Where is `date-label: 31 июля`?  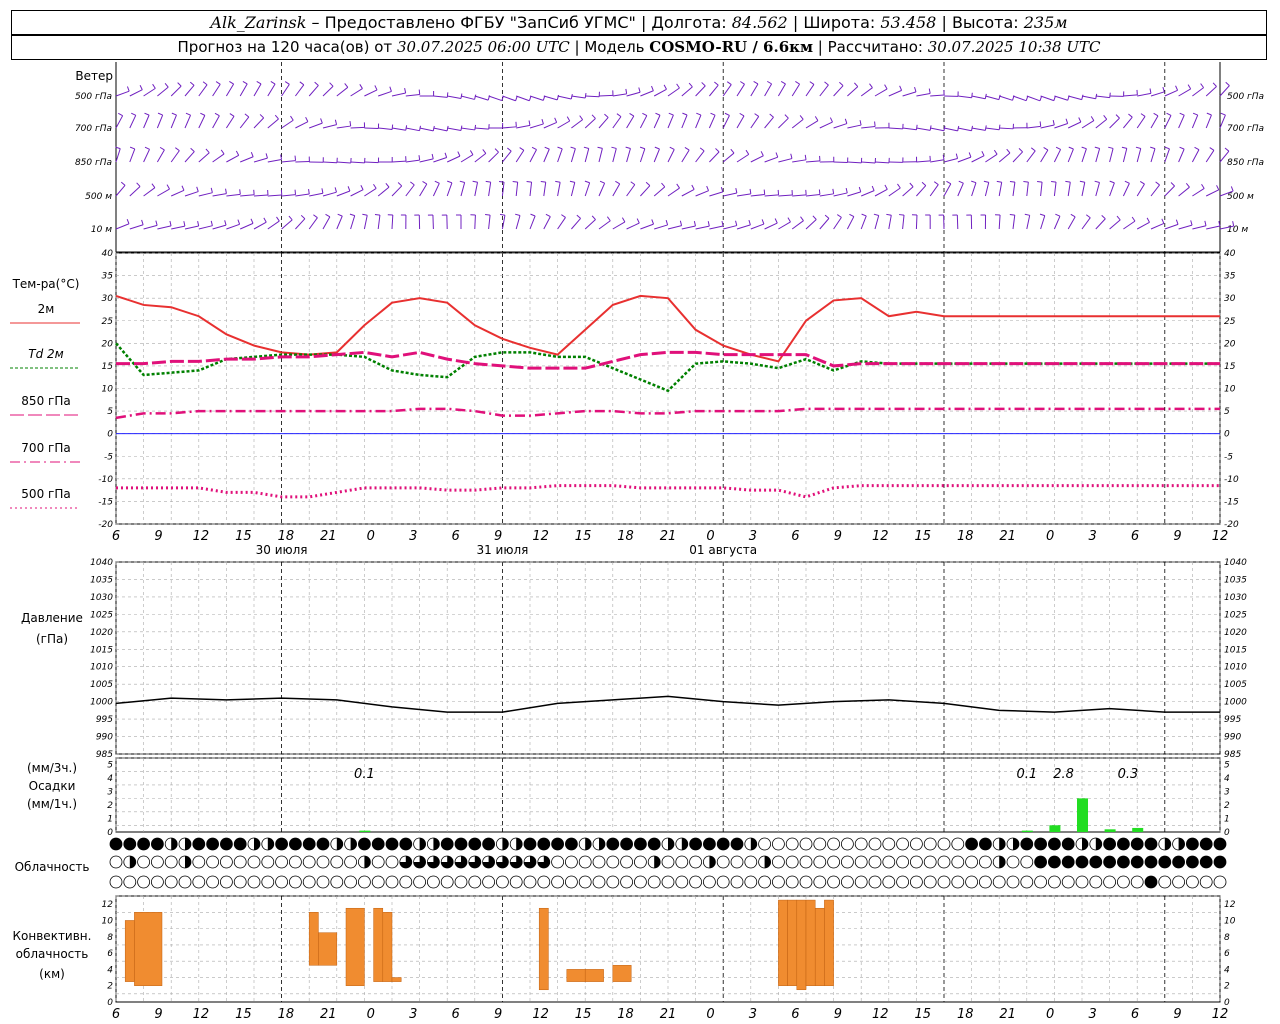
date-label: 31 июля is located at coordinates (502, 550).